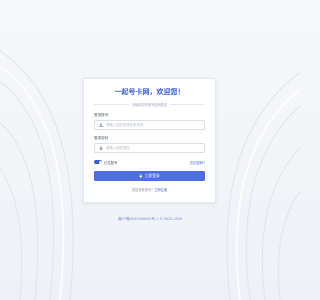 The width and height of the screenshot is (320, 300). I want to click on remember-toggle, so click(98, 162).